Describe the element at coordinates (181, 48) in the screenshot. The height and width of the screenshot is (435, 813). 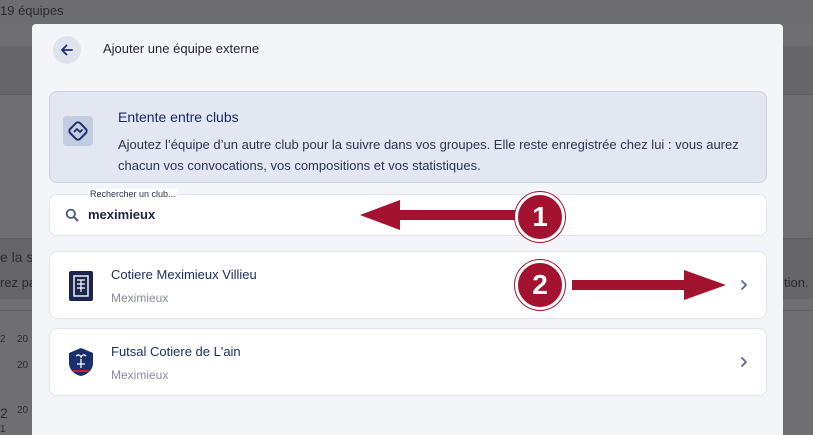
I see `modal-title: Ajouter une équipe externe` at that location.